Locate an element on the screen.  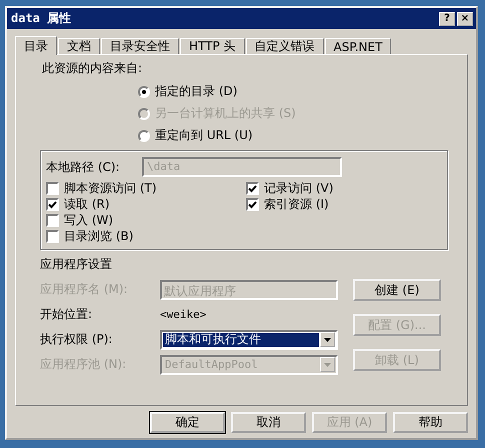
field-label: 应用程序名 (M): is located at coordinates (84, 289).